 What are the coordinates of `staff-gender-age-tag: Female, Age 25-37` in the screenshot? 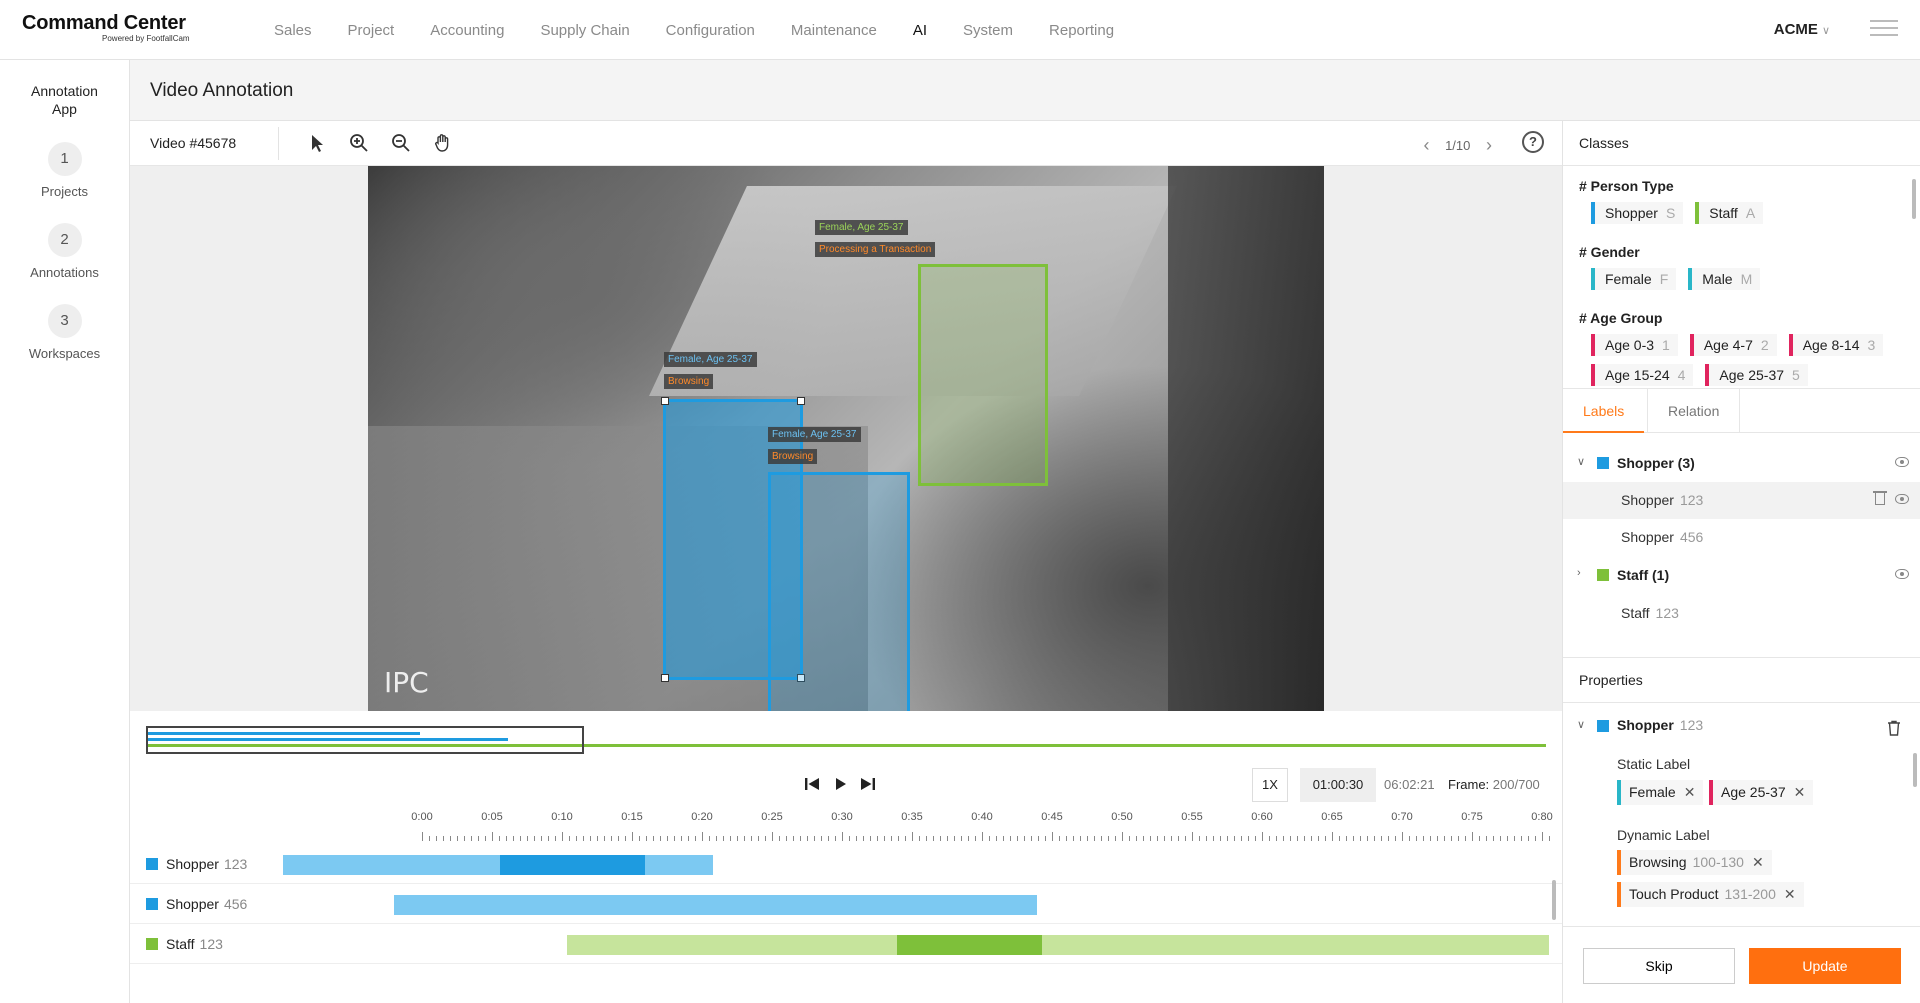 It's located at (861, 227).